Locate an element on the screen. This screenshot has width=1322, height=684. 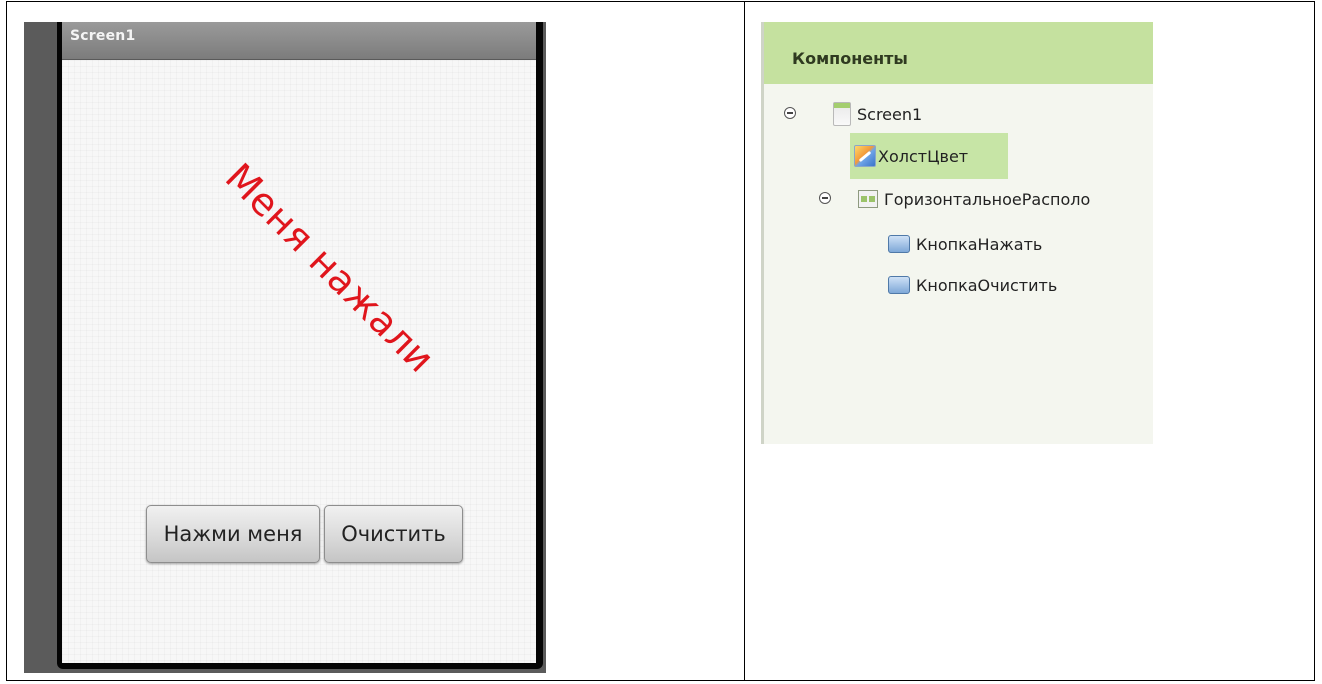
tree-item-label: КнопкаОчистить is located at coordinates (987, 285).